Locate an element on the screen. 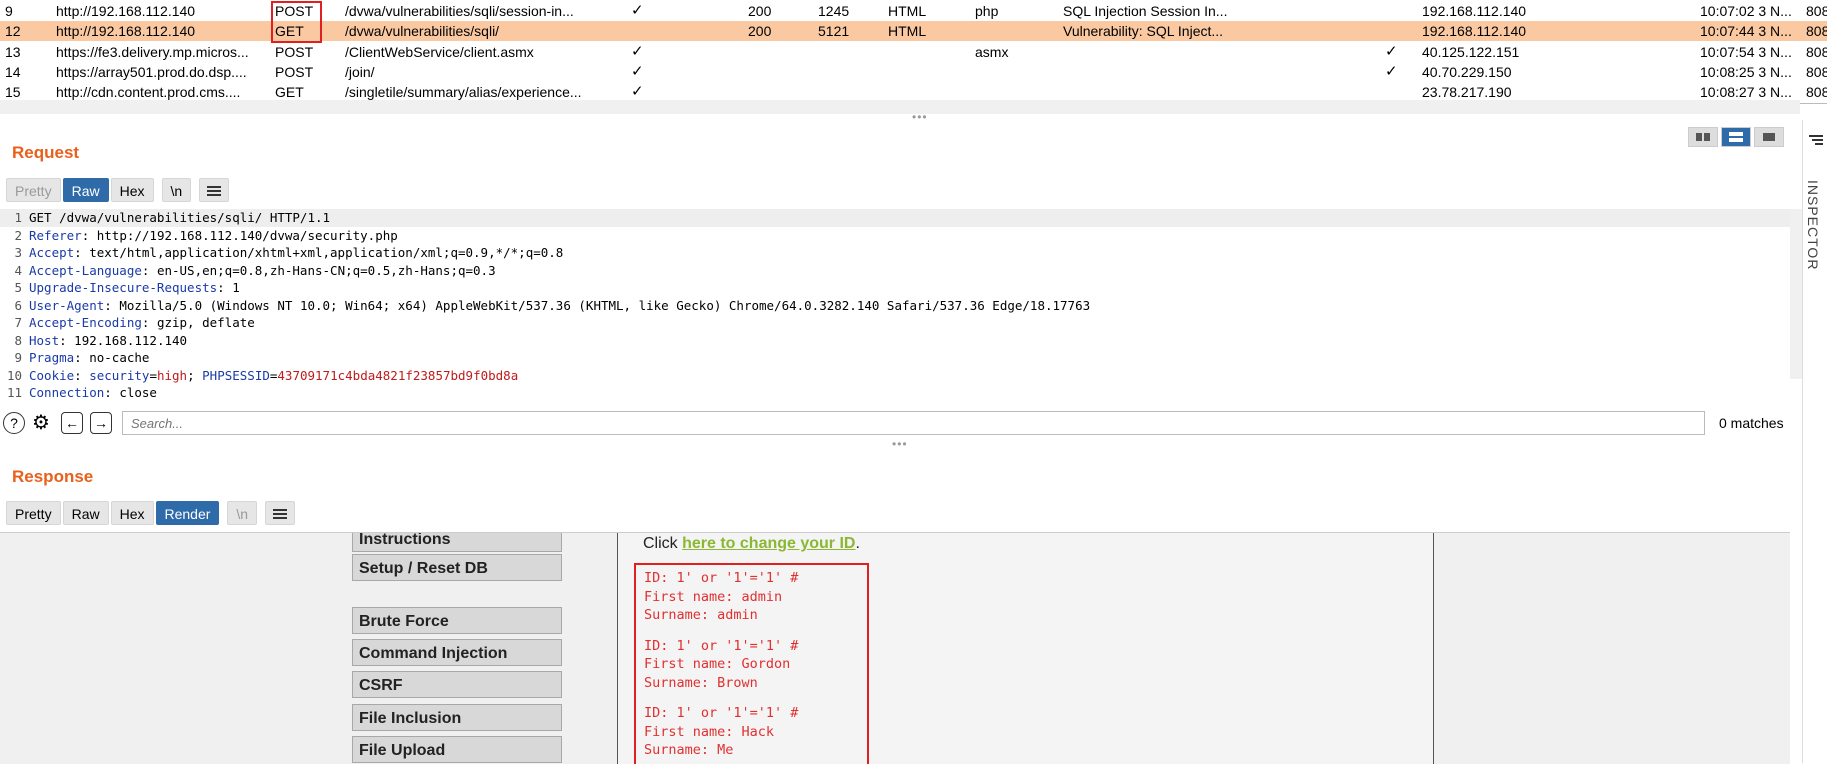 Image resolution: width=1827 pixels, height=764 pixels. response-menu-button is located at coordinates (280, 513).